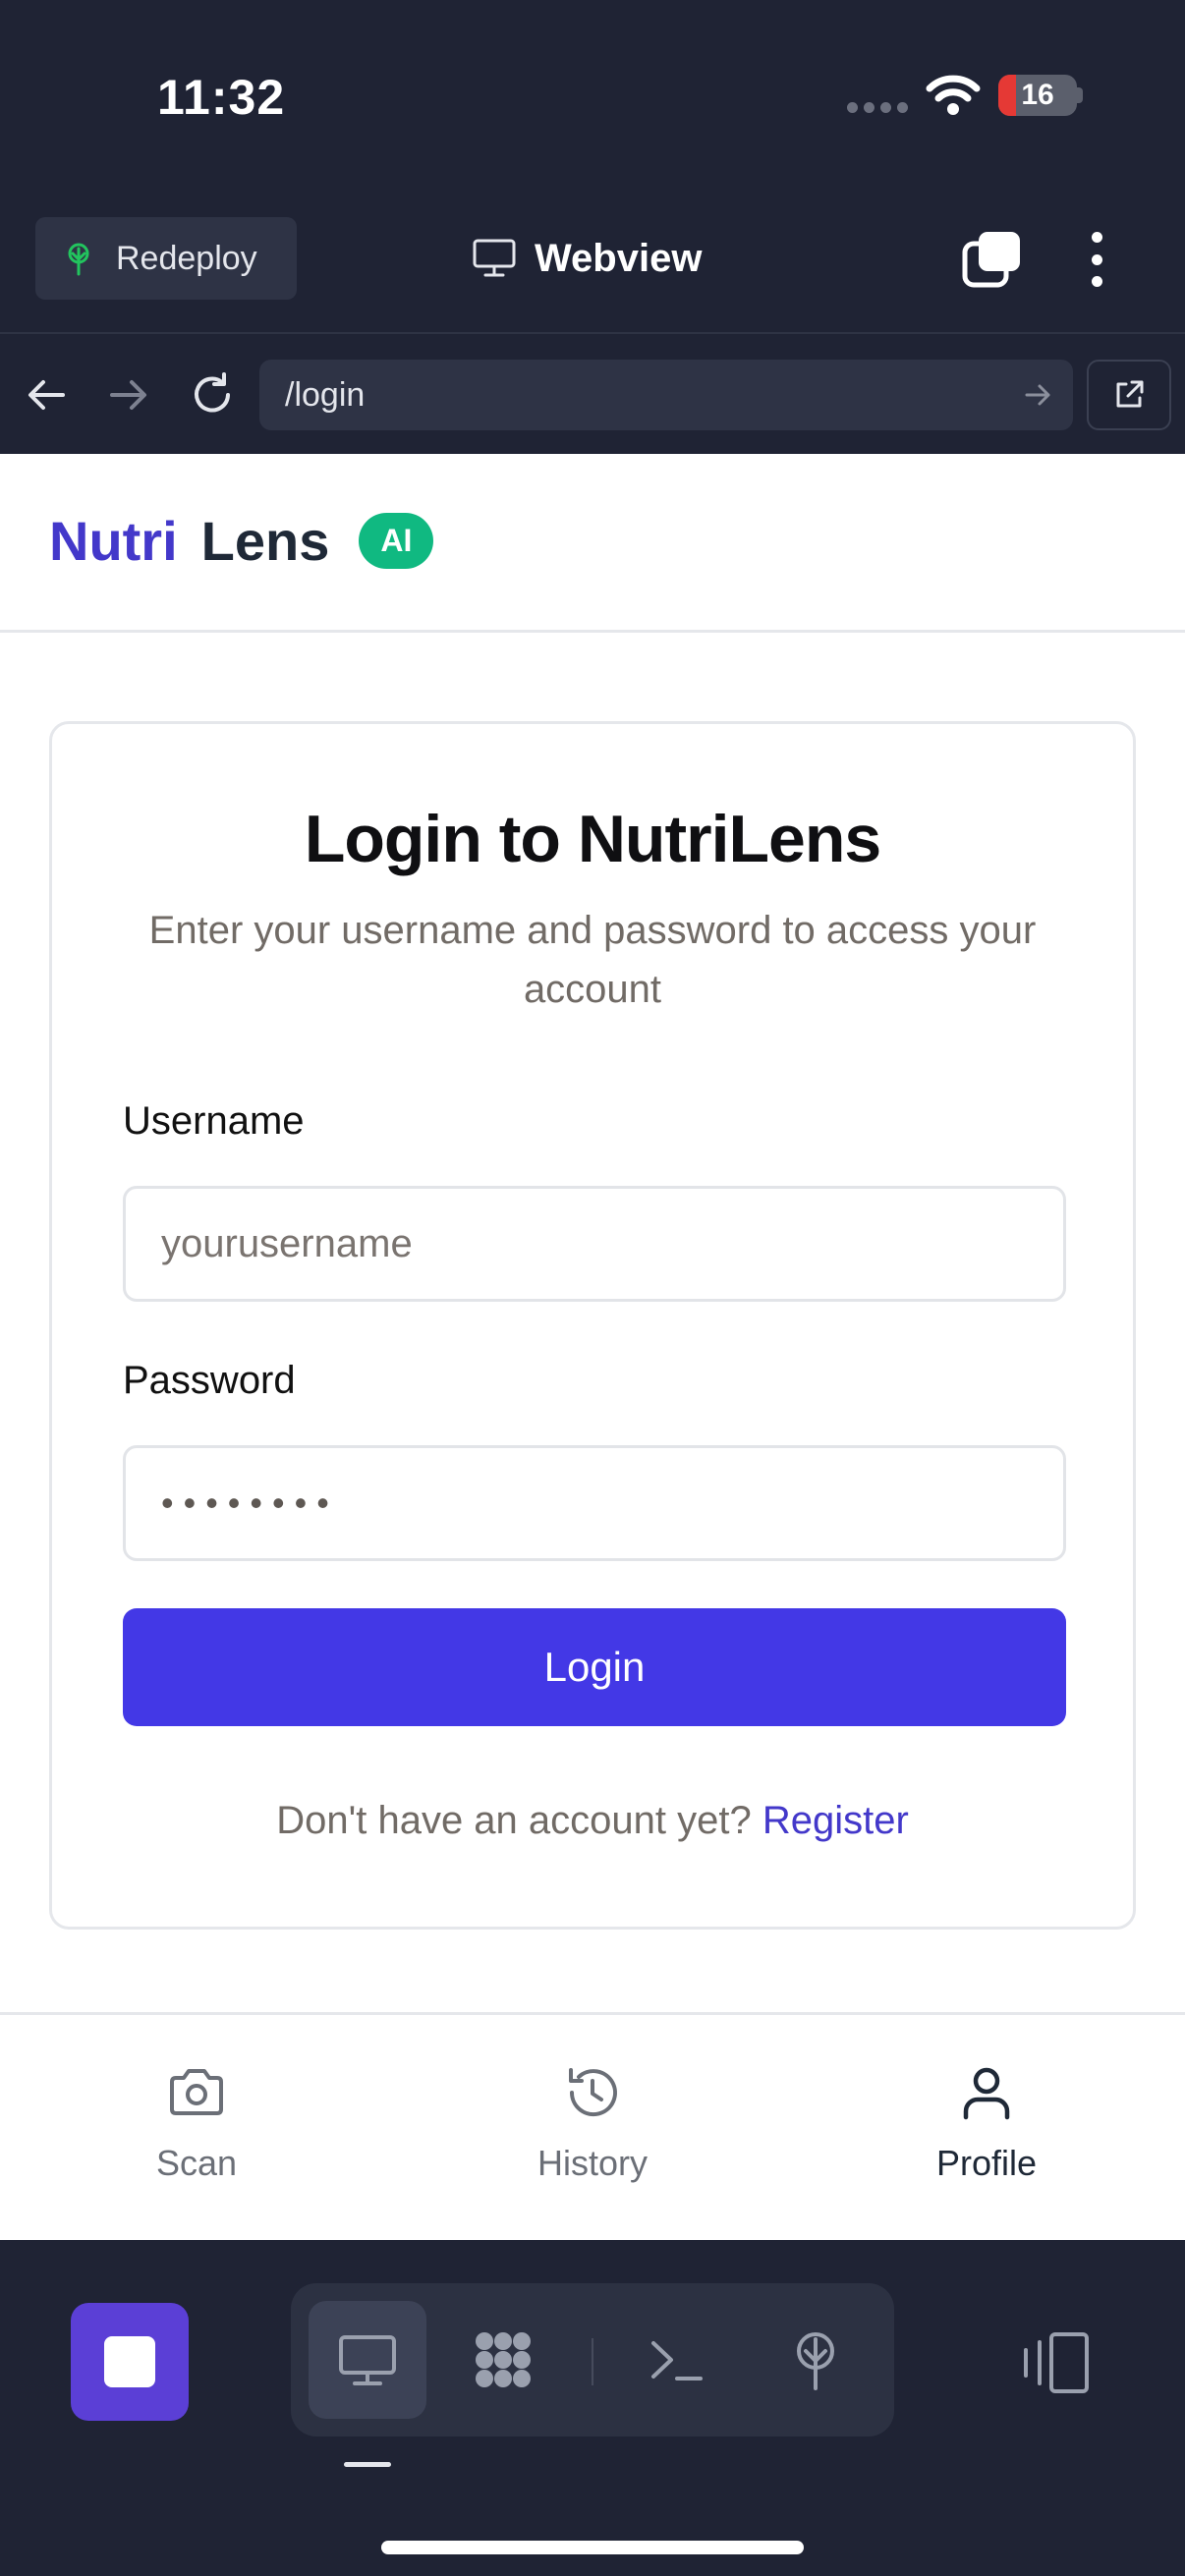 The width and height of the screenshot is (1185, 2576). What do you see at coordinates (214, 1121) in the screenshot?
I see `username-label: Username` at bounding box center [214, 1121].